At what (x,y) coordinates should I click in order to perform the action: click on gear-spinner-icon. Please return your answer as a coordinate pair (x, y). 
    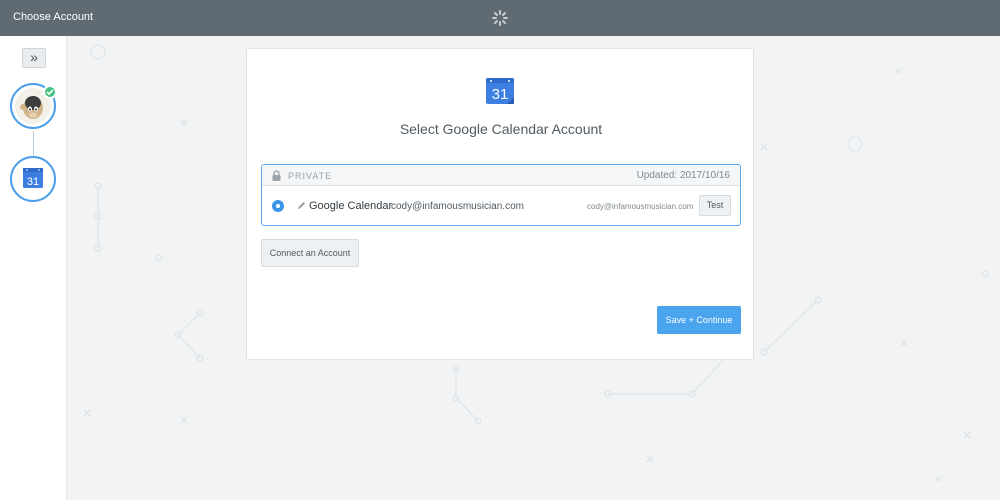
    Looking at the image, I should click on (500, 18).